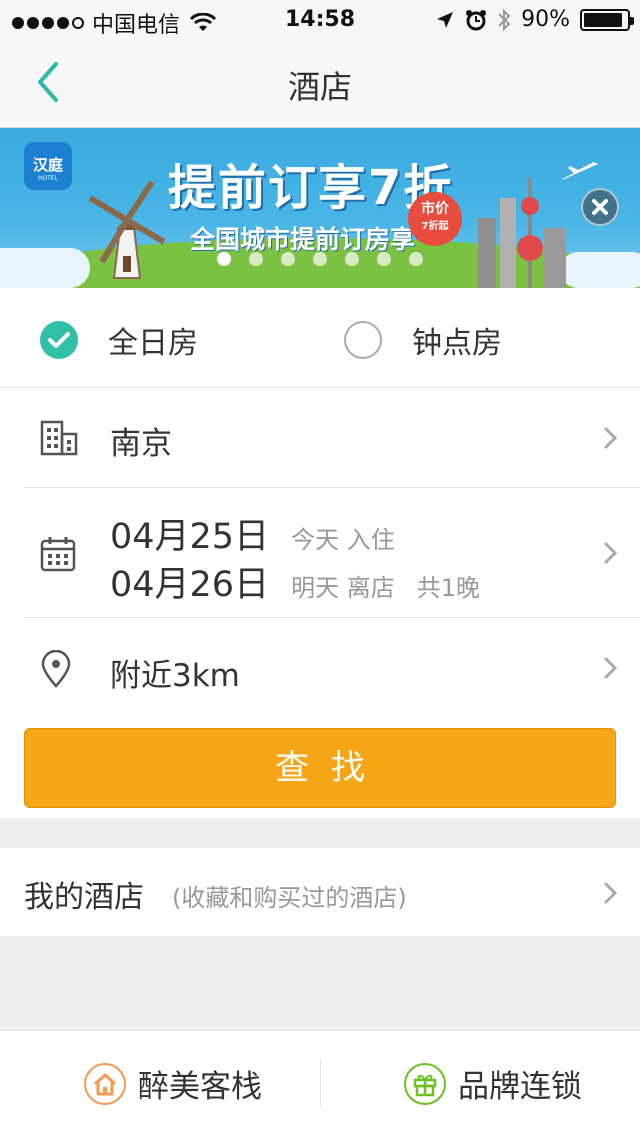  What do you see at coordinates (59, 340) in the screenshot?
I see `check-circle-icon` at bounding box center [59, 340].